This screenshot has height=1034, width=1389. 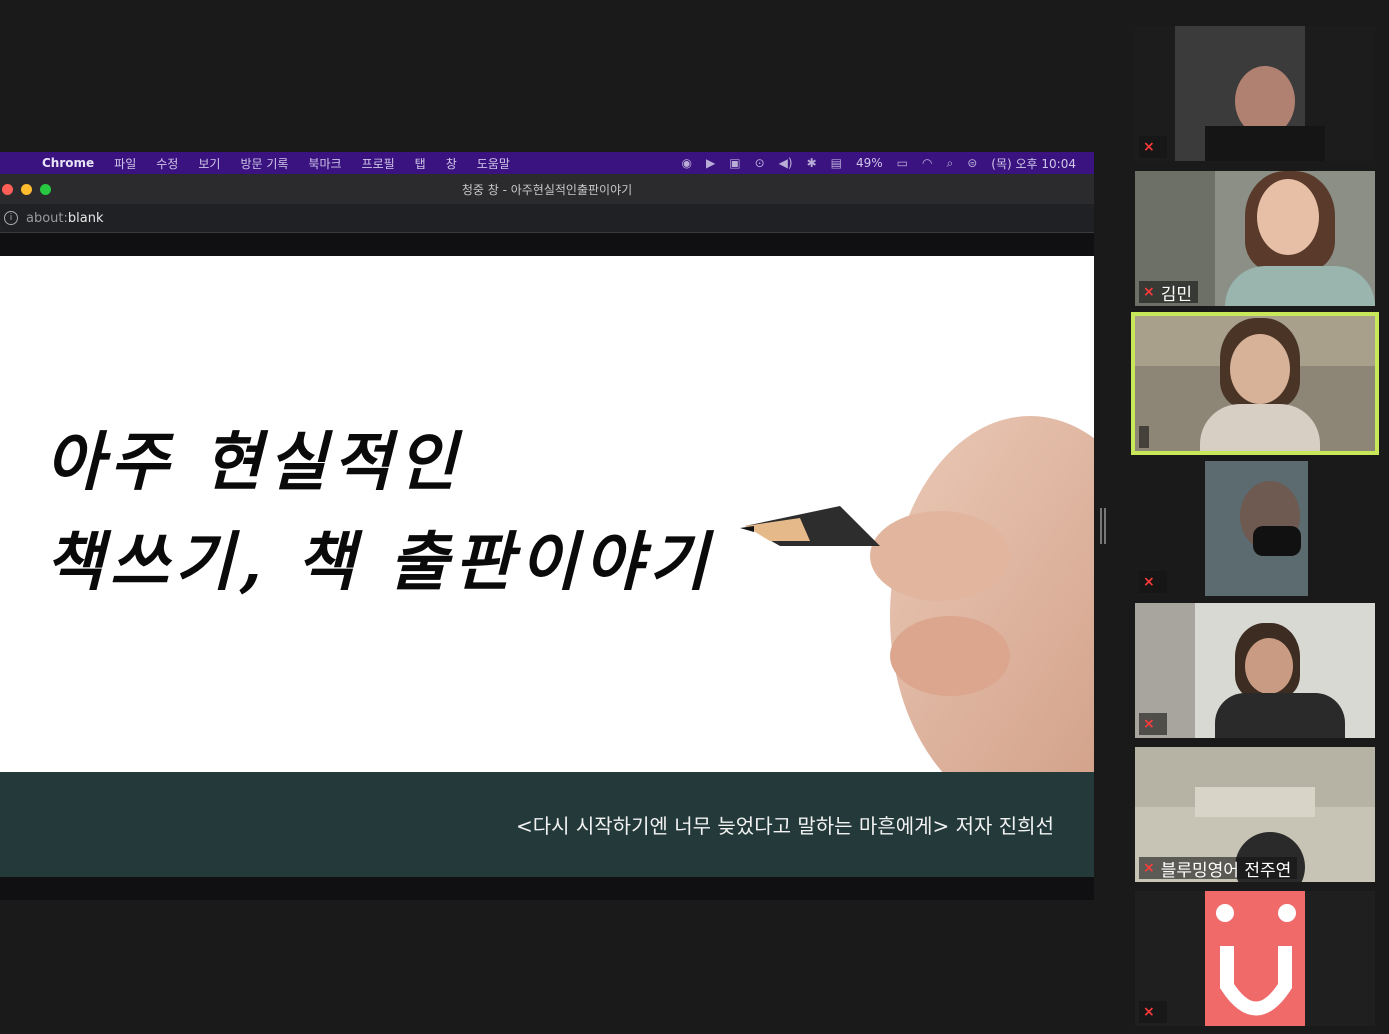 What do you see at coordinates (264, 163) in the screenshot?
I see `menu-history: 방문 기록` at bounding box center [264, 163].